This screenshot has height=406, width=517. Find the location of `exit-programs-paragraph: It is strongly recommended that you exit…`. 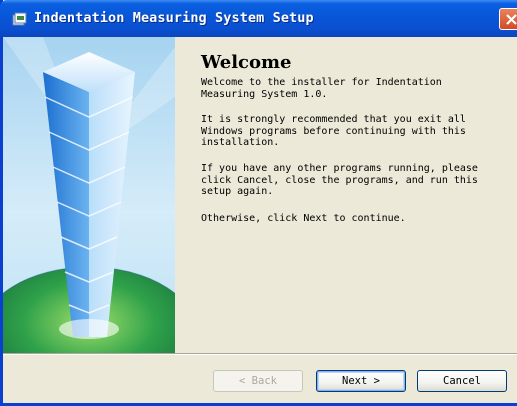

exit-programs-paragraph: It is strongly recommended that you exit… is located at coordinates (333, 131).